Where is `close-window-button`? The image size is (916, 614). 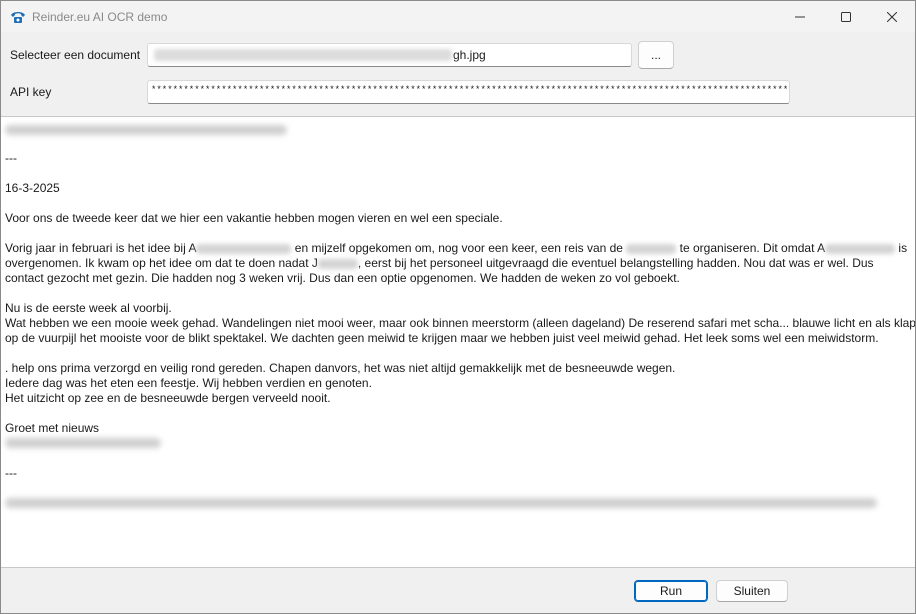
close-window-button is located at coordinates (892, 16).